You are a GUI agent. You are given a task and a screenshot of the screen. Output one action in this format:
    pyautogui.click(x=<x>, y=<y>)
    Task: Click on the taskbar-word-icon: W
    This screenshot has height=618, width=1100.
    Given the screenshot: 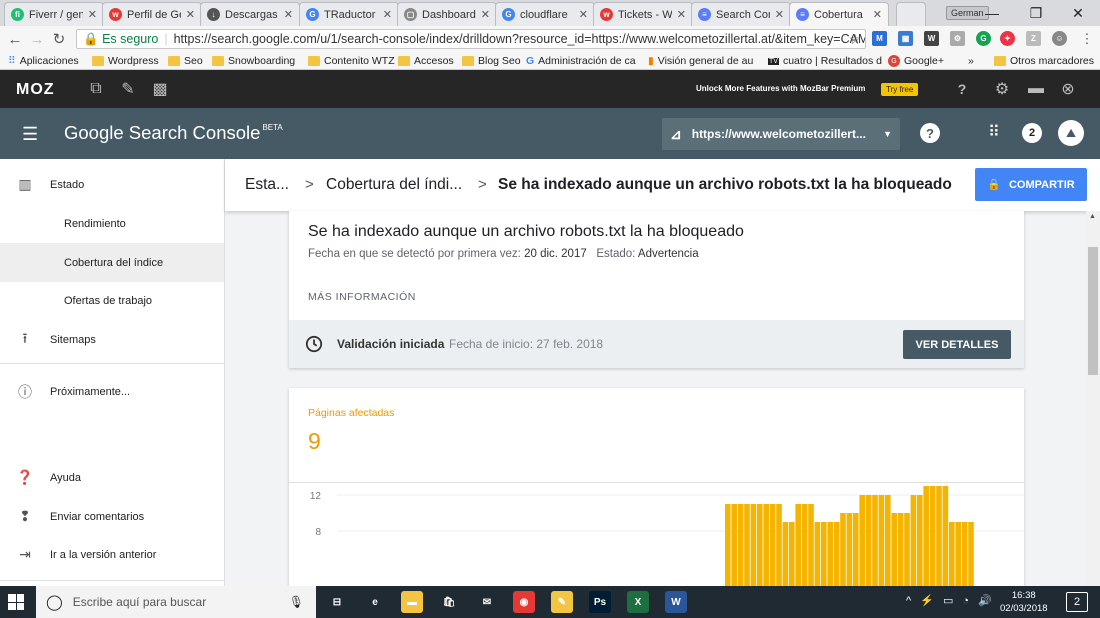 What is the action you would take?
    pyautogui.click(x=676, y=602)
    